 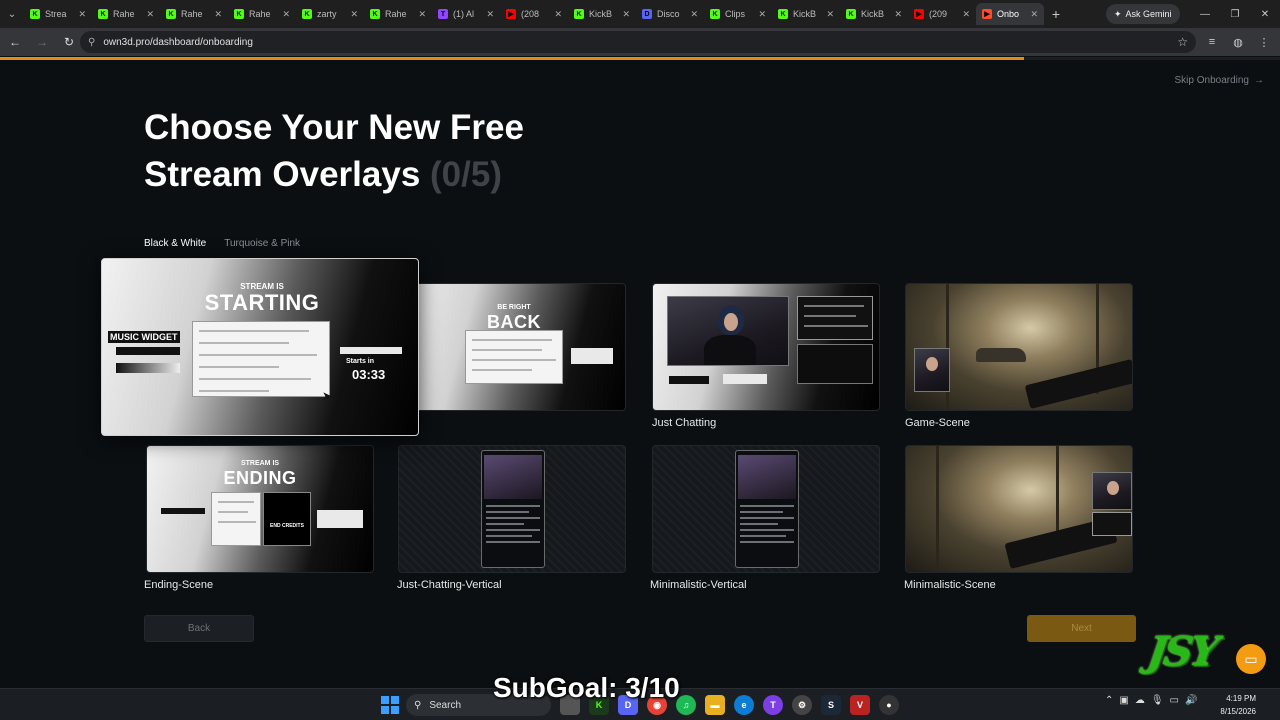 I want to click on profile-avatar-icon: ◍, so click(x=1238, y=42).